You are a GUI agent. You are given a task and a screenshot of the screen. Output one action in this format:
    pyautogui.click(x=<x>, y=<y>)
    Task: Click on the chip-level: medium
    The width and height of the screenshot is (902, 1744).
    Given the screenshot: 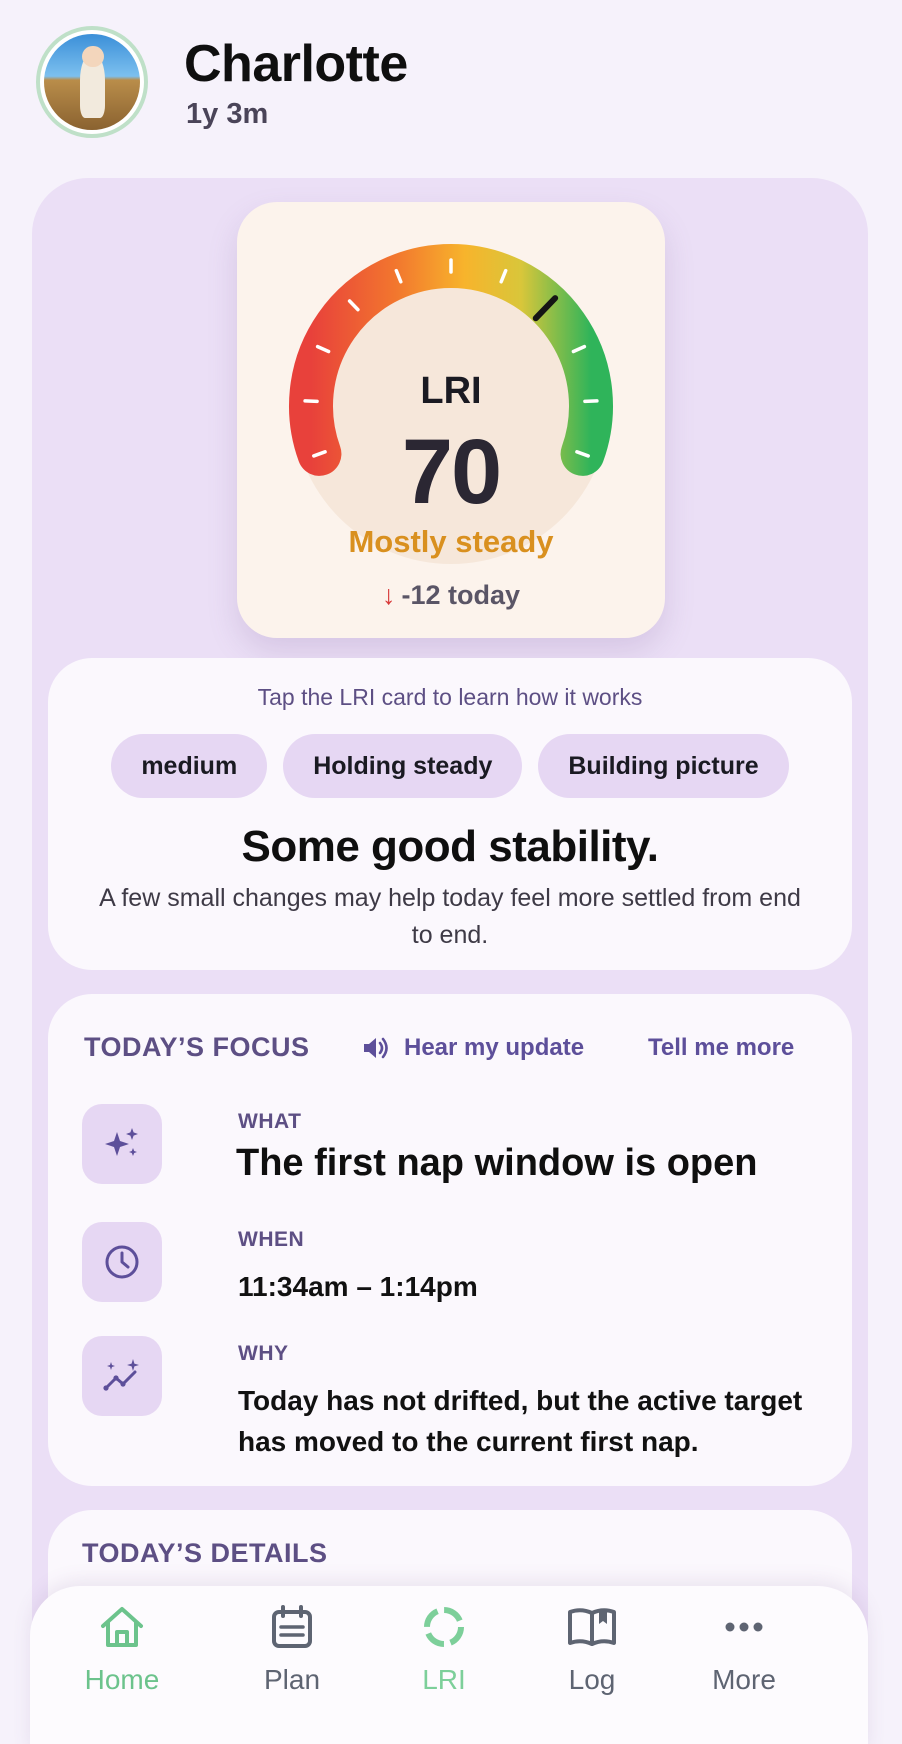 What is the action you would take?
    pyautogui.click(x=189, y=766)
    